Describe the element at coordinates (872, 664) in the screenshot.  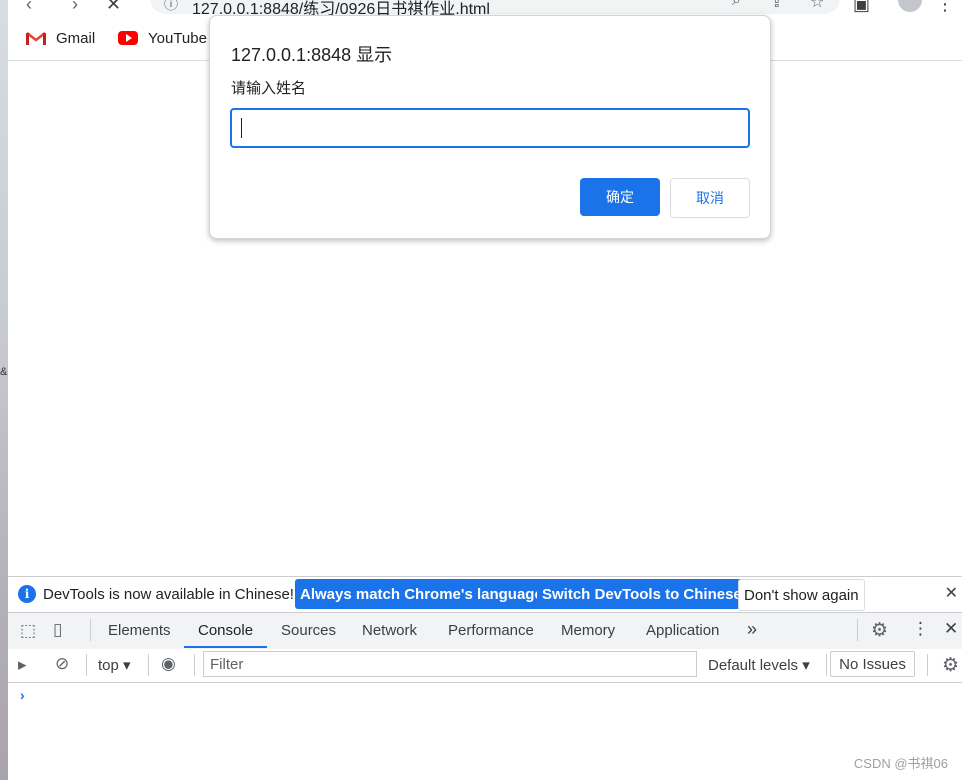
I see `issues-button: No Issues` at that location.